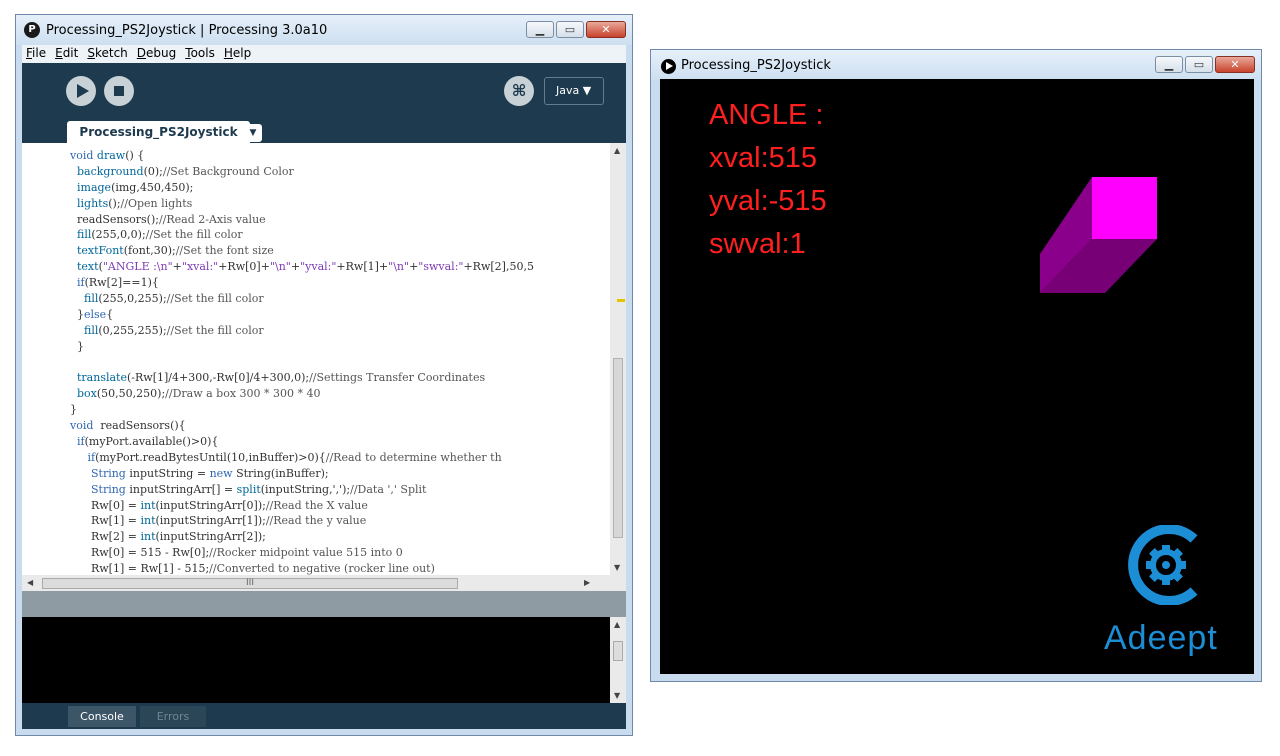 Image resolution: width=1280 pixels, height=756 pixels. What do you see at coordinates (340, 251) in the screenshot?
I see `code-line: 39 textFont(font,30);//Set the font size` at bounding box center [340, 251].